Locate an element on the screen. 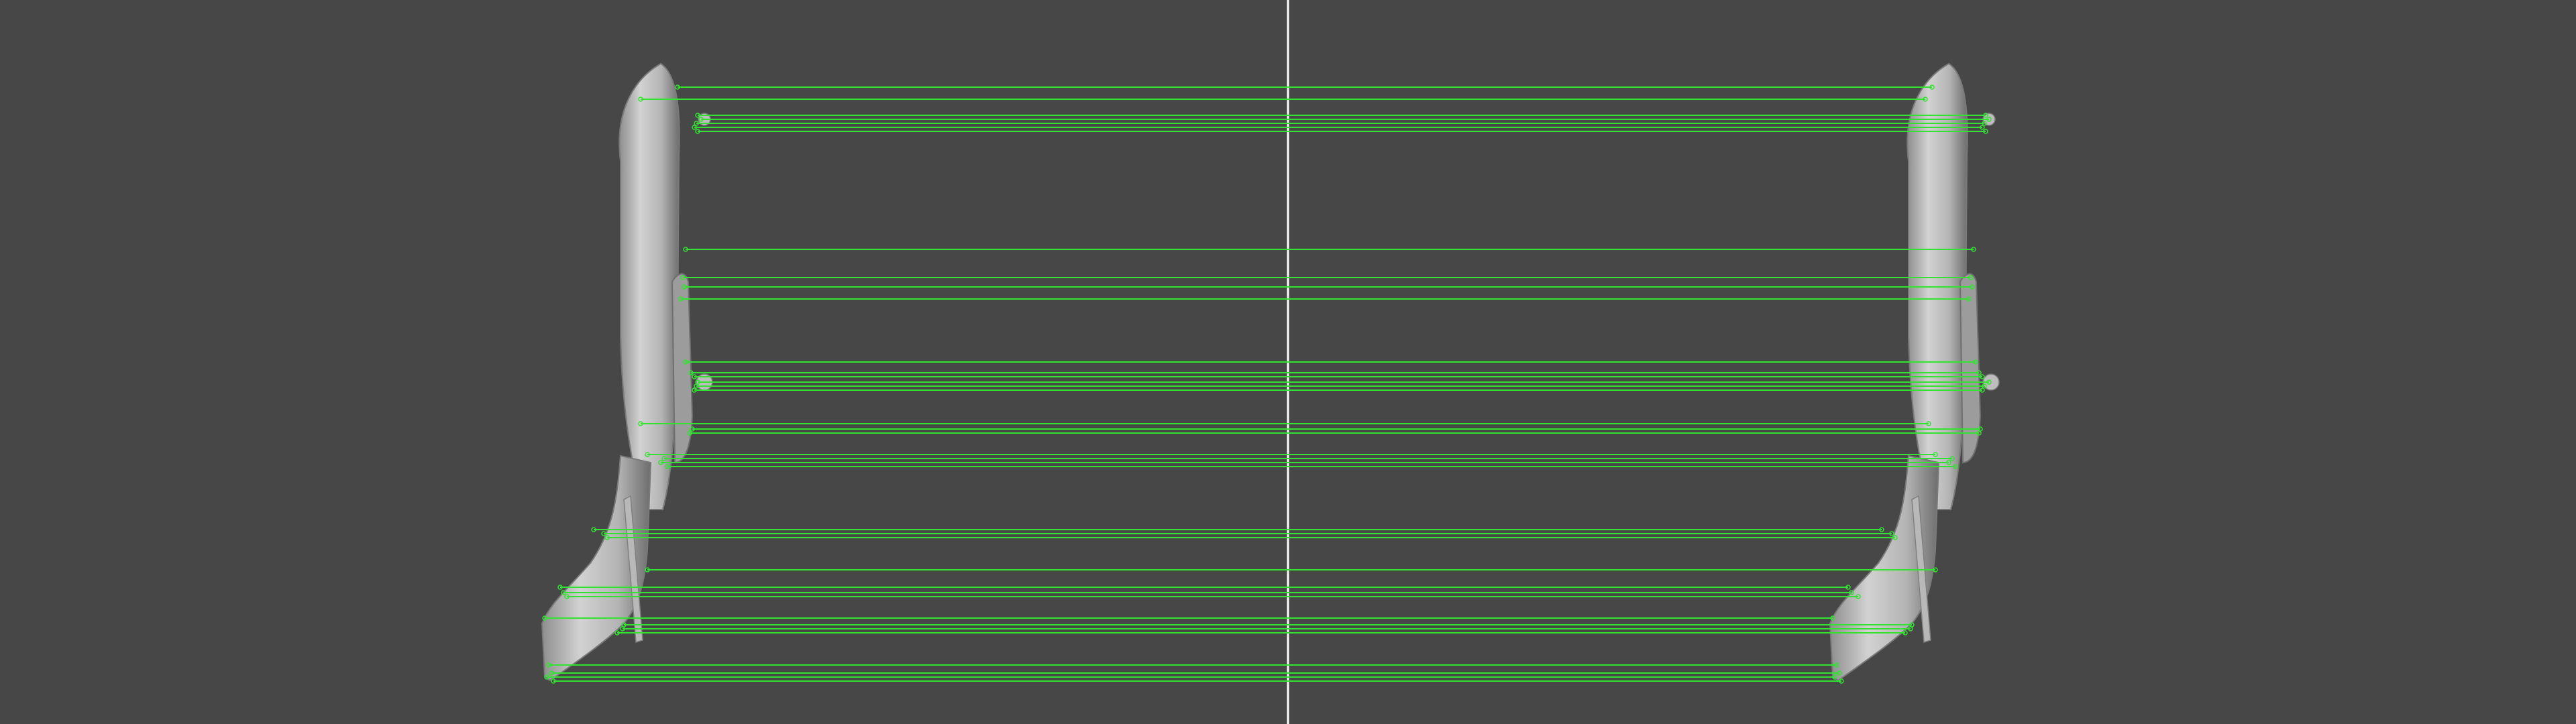 Image resolution: width=2576 pixels, height=724 pixels. left-model-upper-body is located at coordinates (649, 286).